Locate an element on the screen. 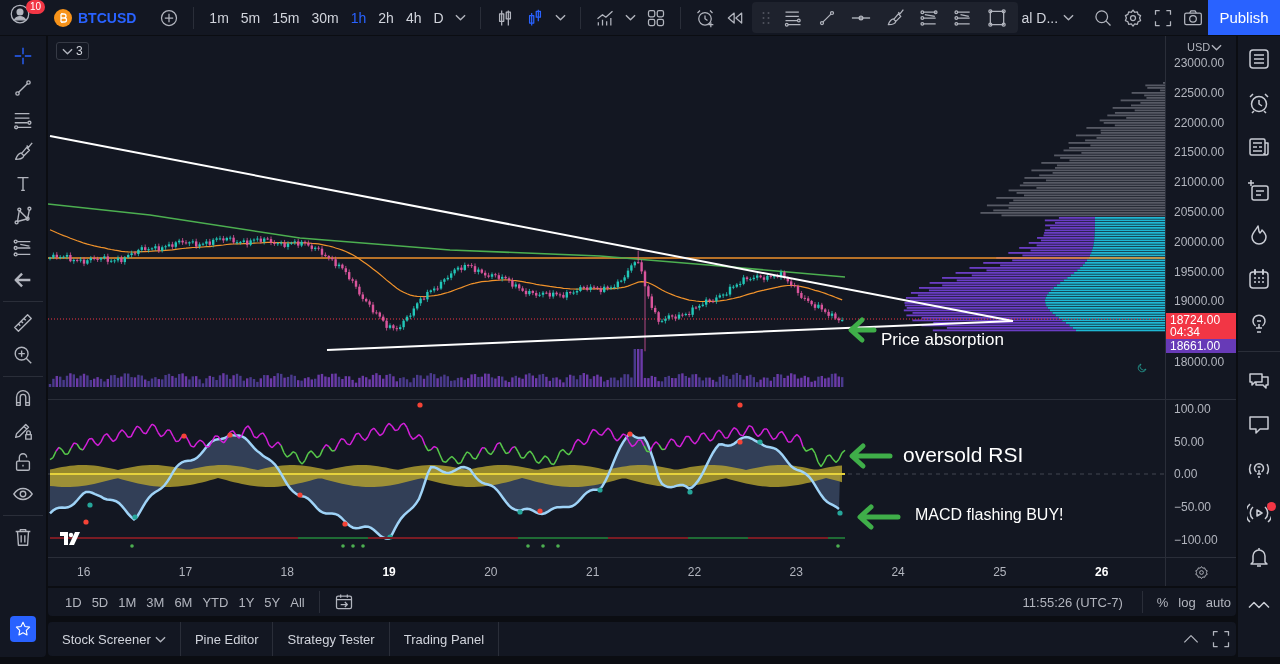  symbol-name: BTCUSD is located at coordinates (107, 17).